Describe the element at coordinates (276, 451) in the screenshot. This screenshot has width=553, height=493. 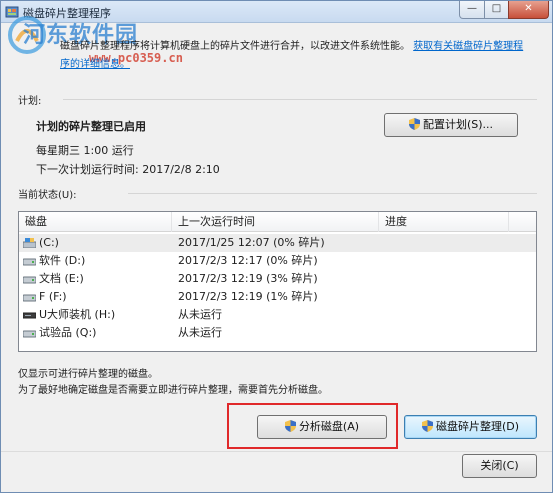
I see `footer-divider` at that location.